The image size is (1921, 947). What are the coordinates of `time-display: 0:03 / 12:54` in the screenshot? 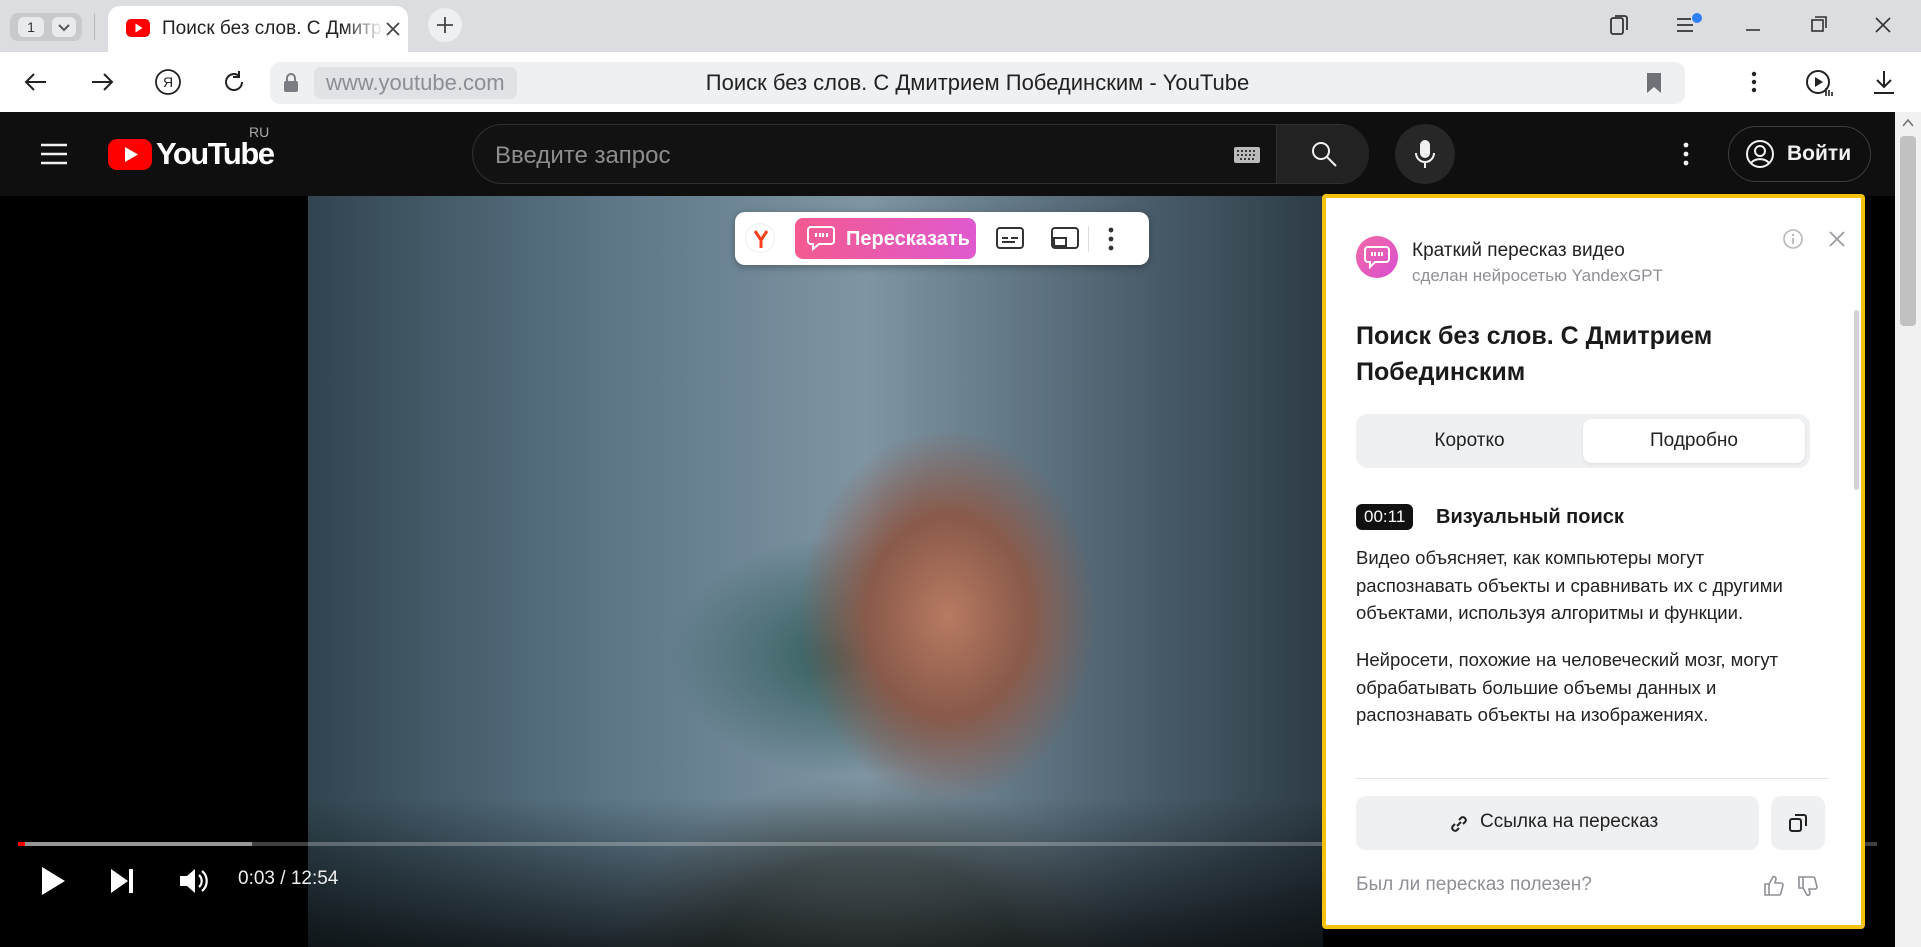 It's located at (288, 878).